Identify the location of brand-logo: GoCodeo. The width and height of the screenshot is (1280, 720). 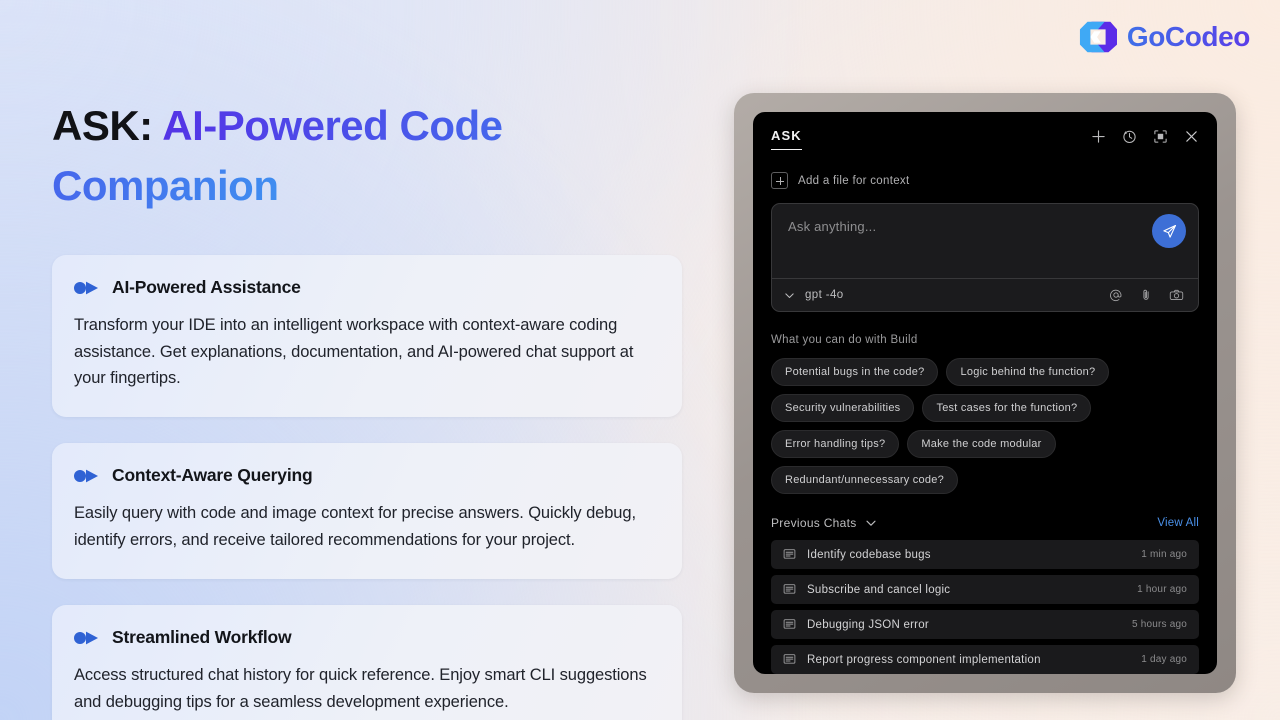
(1164, 37).